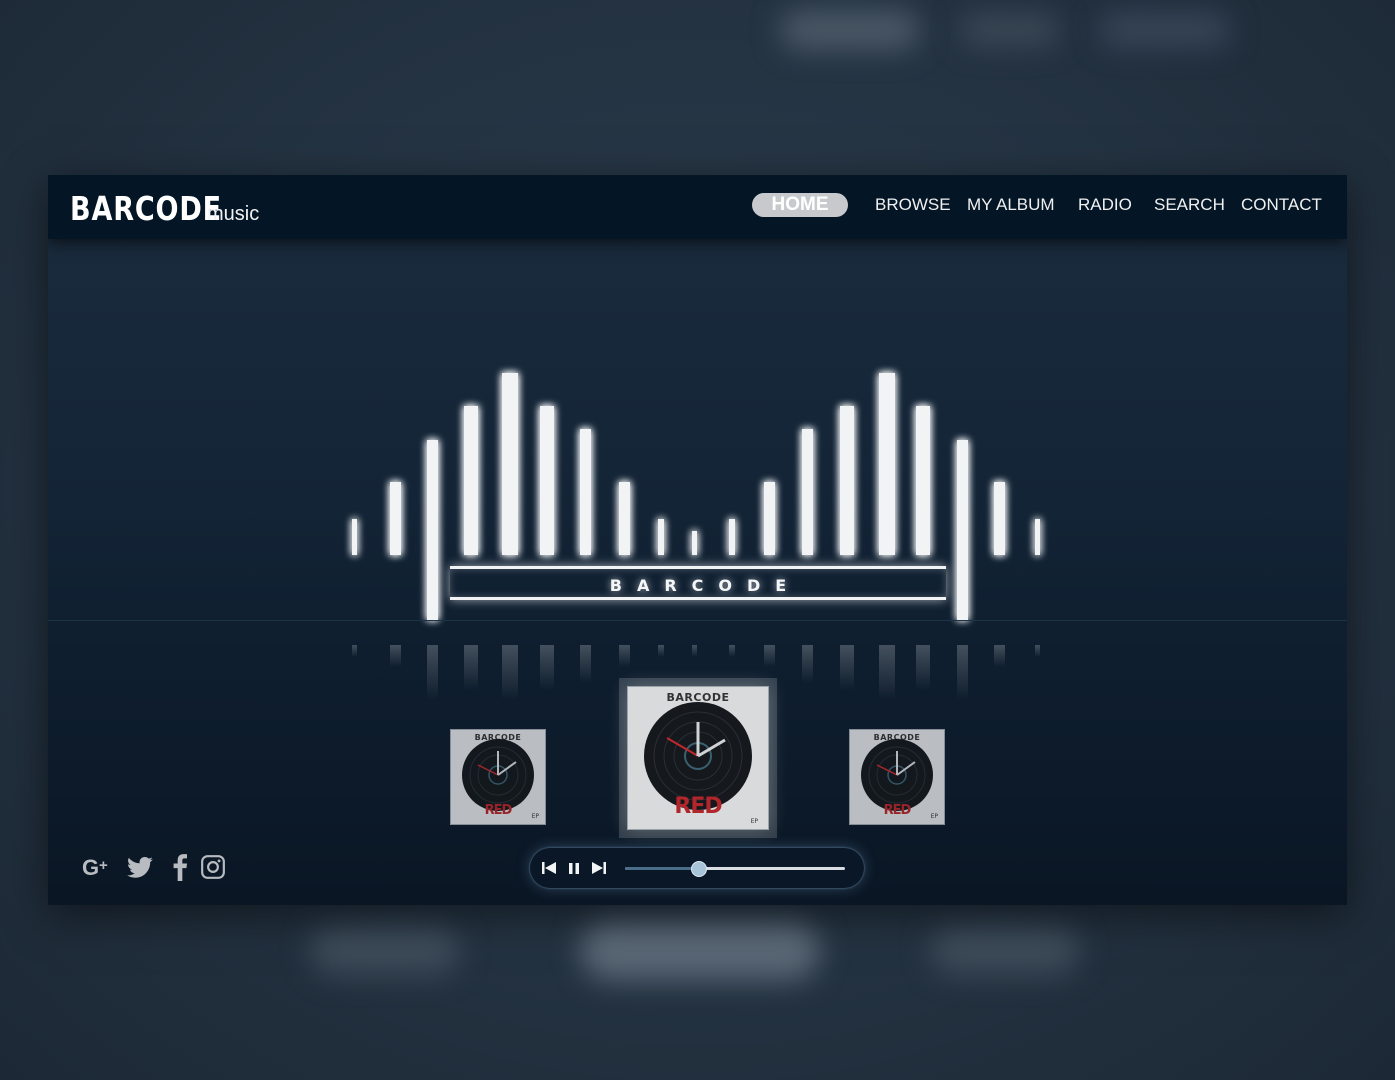 The width and height of the screenshot is (1395, 1080). What do you see at coordinates (233, 214) in the screenshot?
I see `brand-tagline: music` at bounding box center [233, 214].